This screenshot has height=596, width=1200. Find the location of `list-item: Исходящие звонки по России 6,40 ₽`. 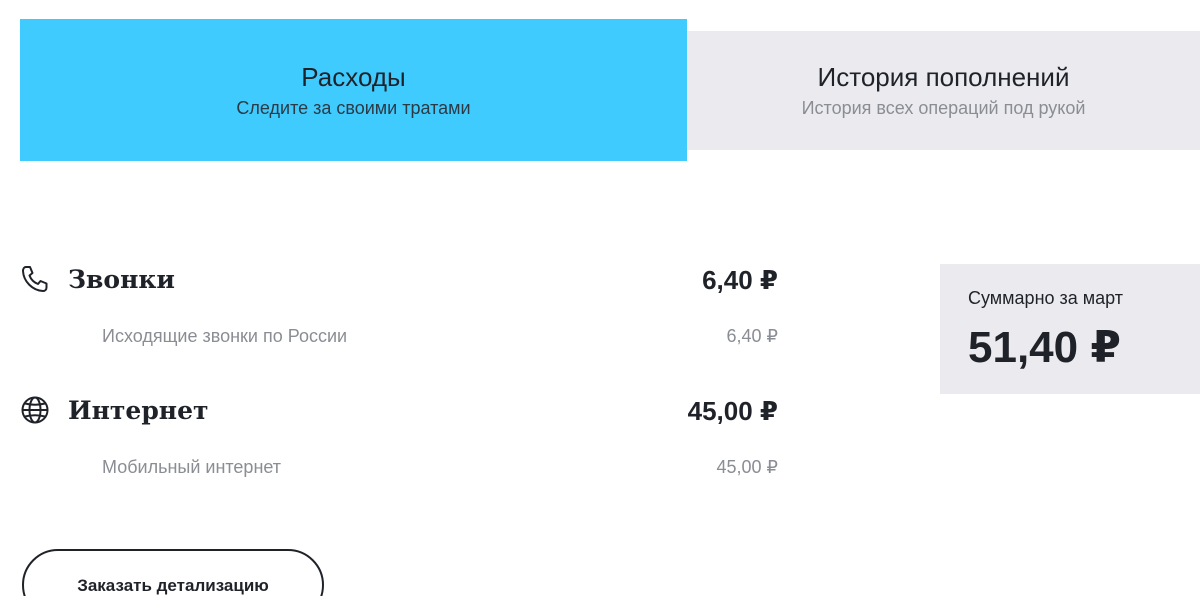

list-item: Исходящие звонки по России 6,40 ₽ is located at coordinates (440, 336).